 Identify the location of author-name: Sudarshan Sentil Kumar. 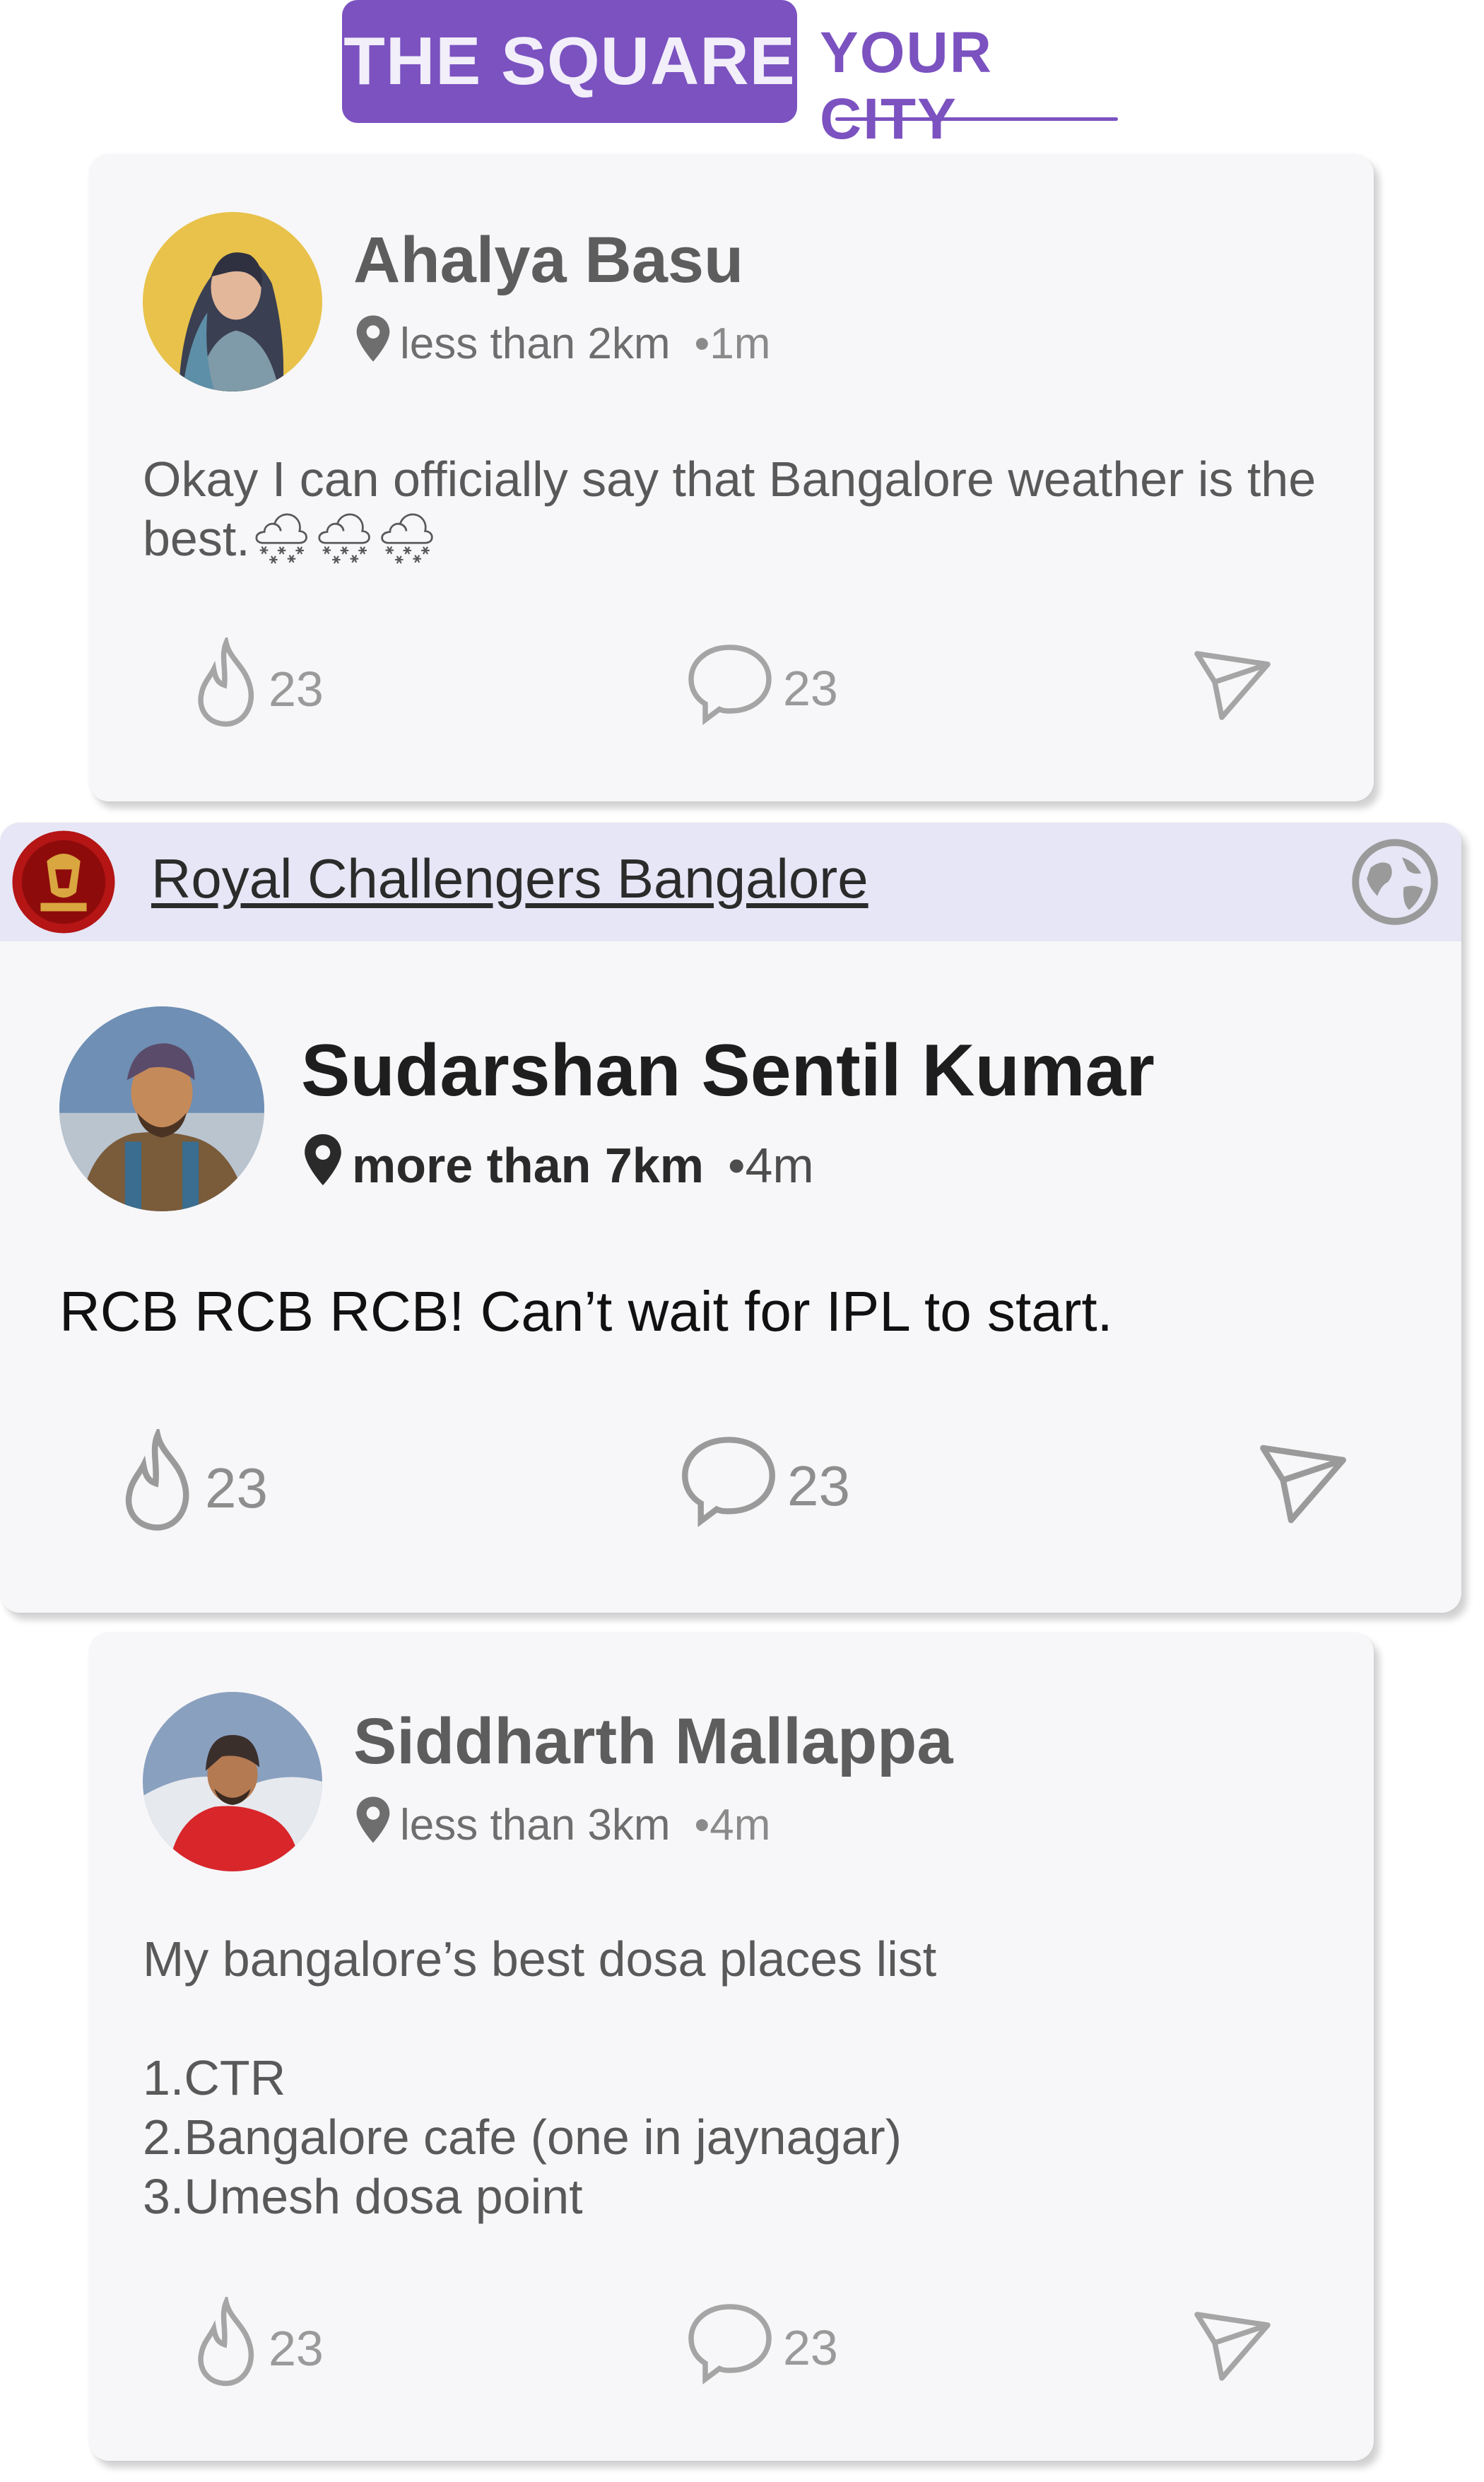
(728, 1071).